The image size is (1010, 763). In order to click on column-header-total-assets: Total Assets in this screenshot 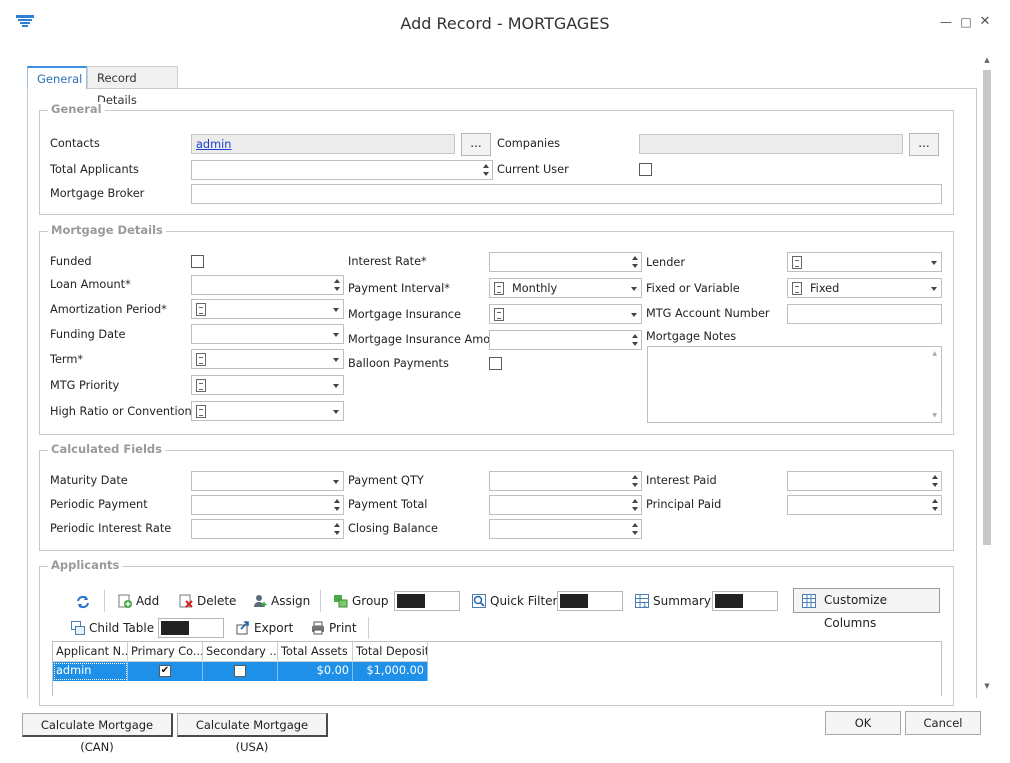, I will do `click(315, 652)`.